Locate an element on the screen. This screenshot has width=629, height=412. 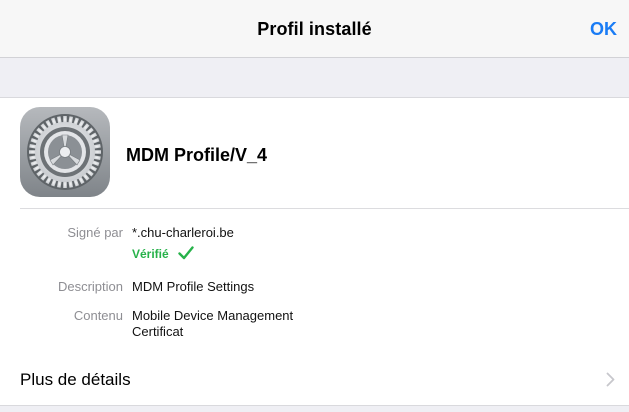
contents-label: Contenu is located at coordinates (98, 315).